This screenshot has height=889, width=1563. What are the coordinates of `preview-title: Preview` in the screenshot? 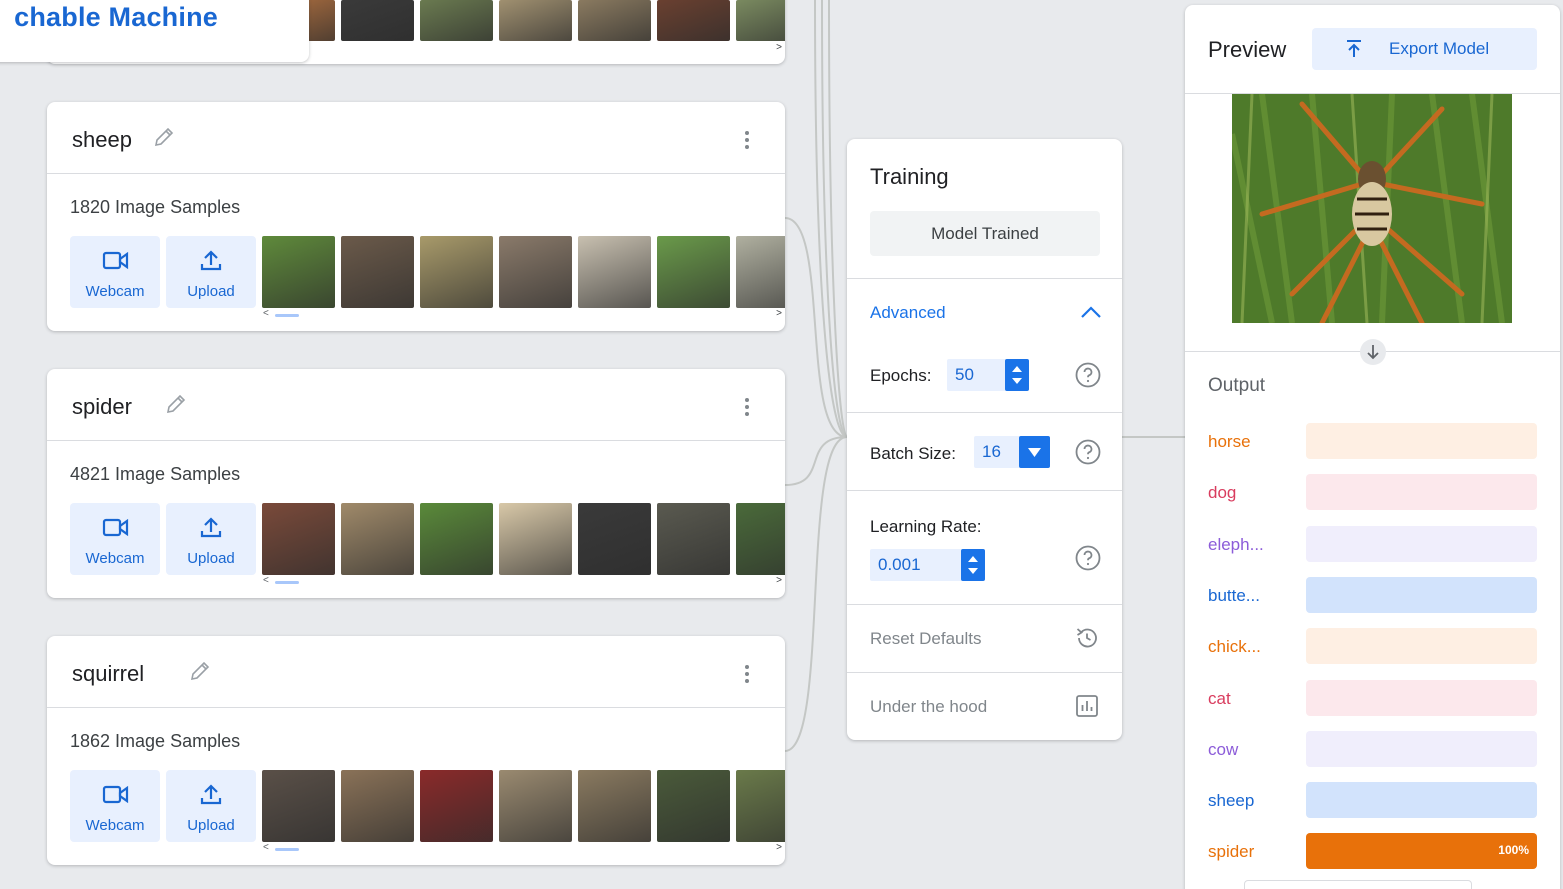 It's located at (1247, 49).